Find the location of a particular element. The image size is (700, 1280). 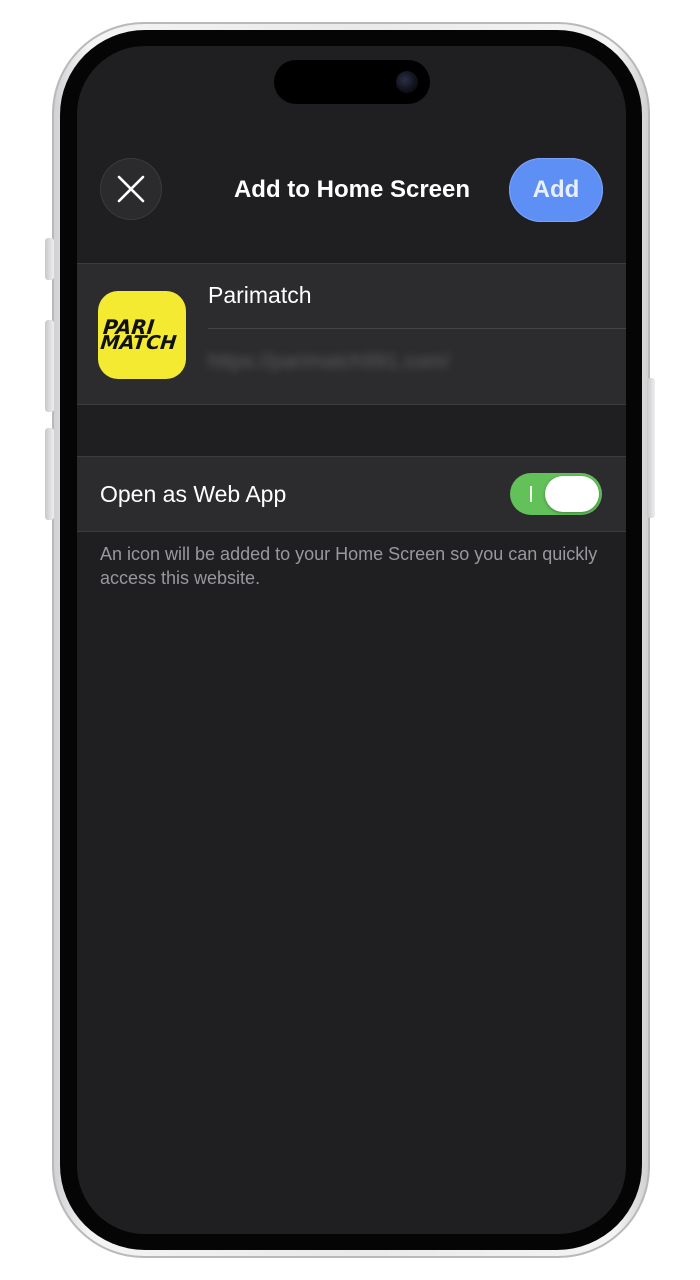

parimatch-logo: PARI MATCH is located at coordinates (138, 334).